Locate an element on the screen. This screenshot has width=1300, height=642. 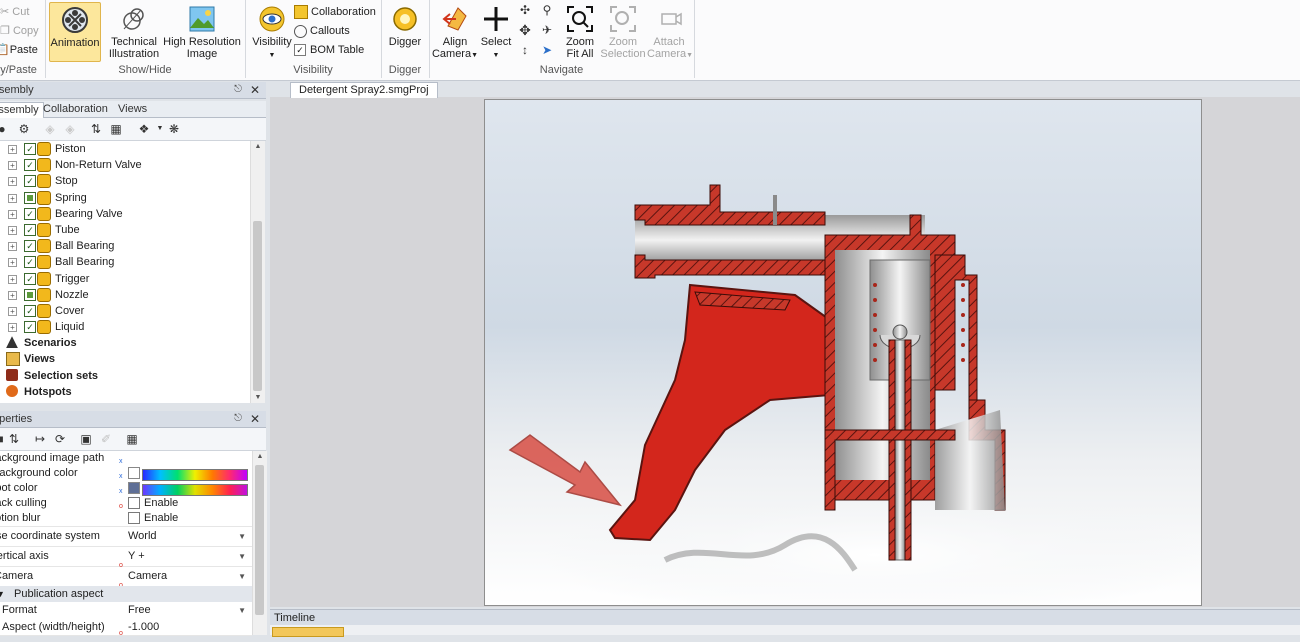
bom-table-checkbox: ✓ BOM Table is located at coordinates (329, 50).